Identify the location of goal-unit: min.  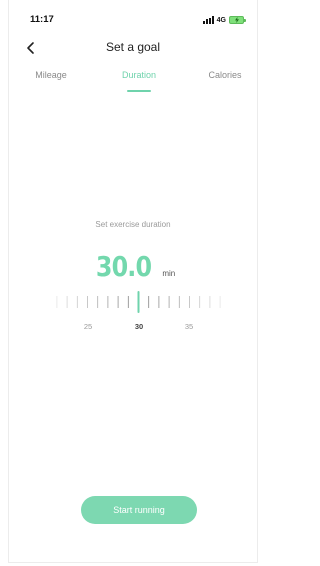
(169, 273).